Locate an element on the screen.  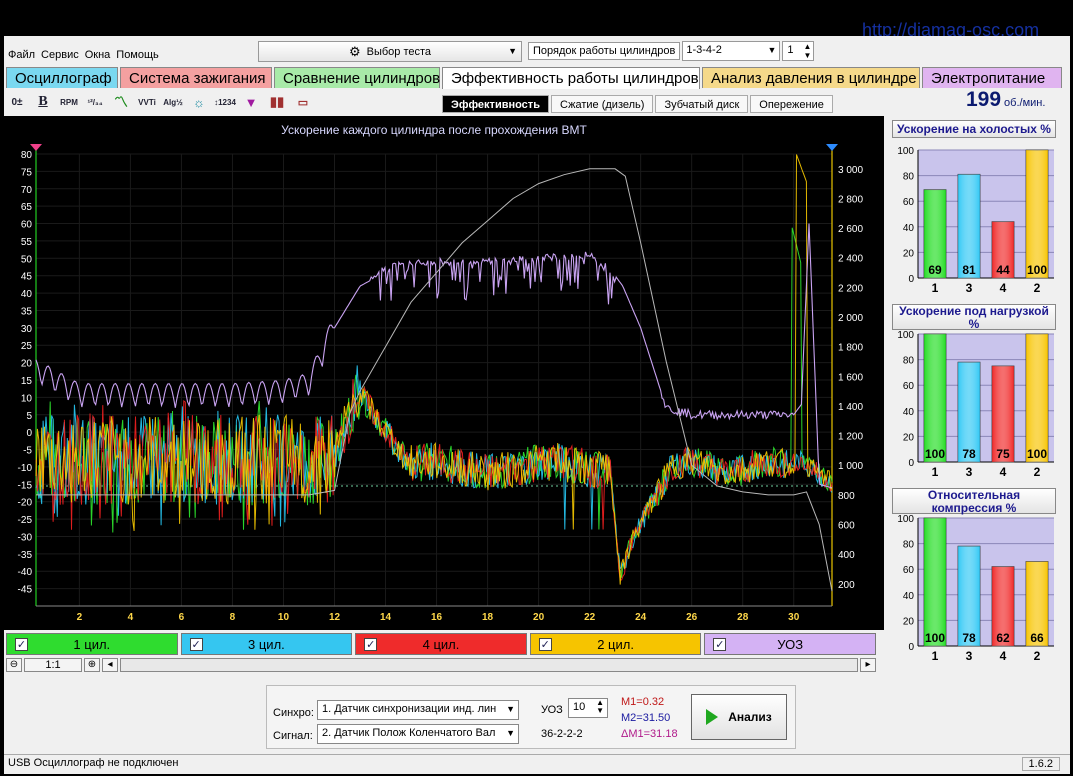
bar-category-label: 2 is located at coordinates (1037, 287).